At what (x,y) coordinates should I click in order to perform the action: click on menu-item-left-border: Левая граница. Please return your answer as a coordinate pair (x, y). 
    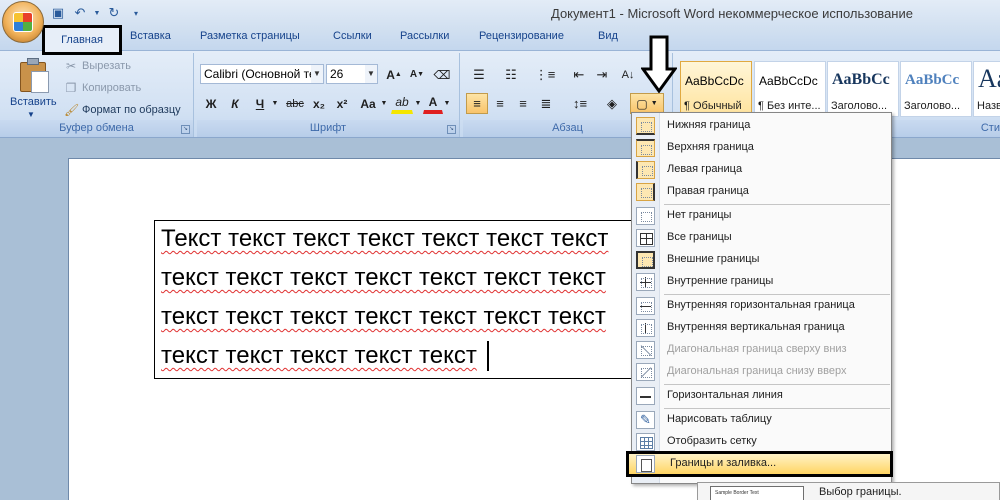
    Looking at the image, I should click on (761, 170).